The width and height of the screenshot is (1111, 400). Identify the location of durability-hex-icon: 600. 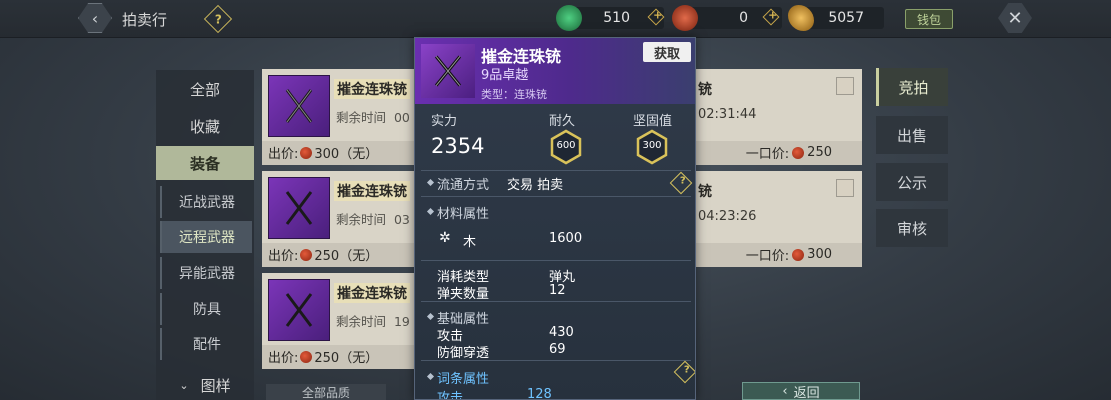
(566, 147).